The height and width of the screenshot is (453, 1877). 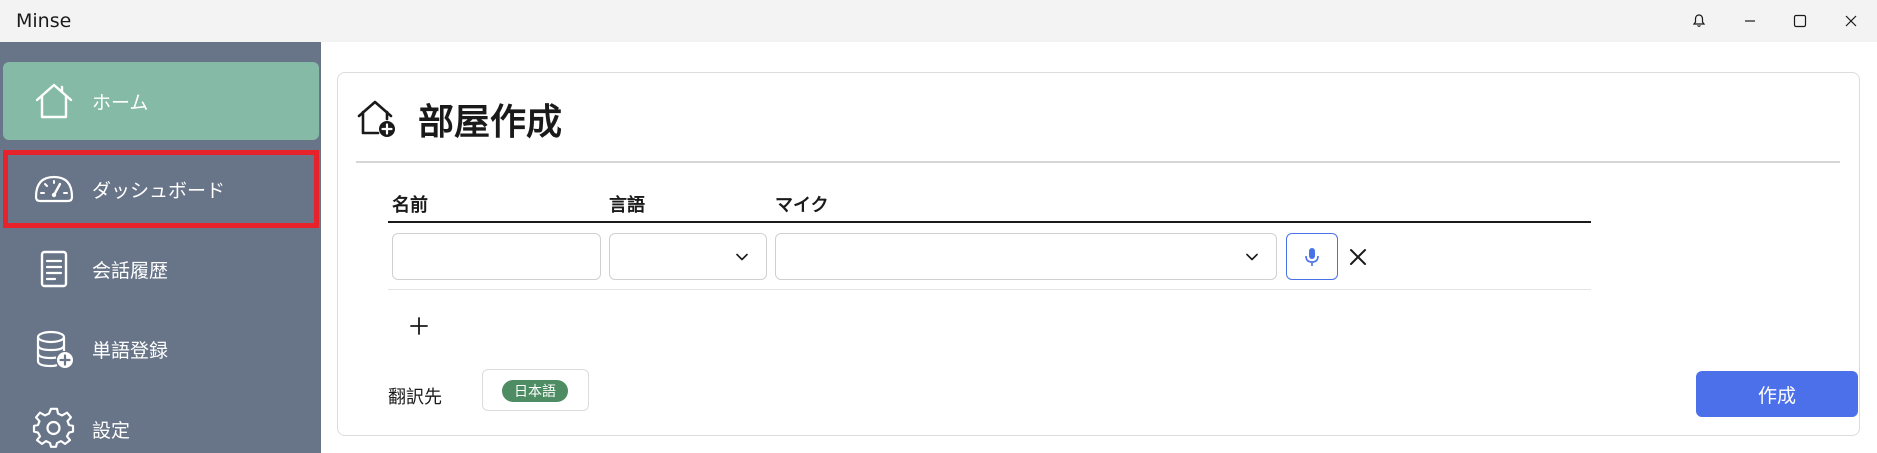 I want to click on create-button: 作成, so click(x=1777, y=394).